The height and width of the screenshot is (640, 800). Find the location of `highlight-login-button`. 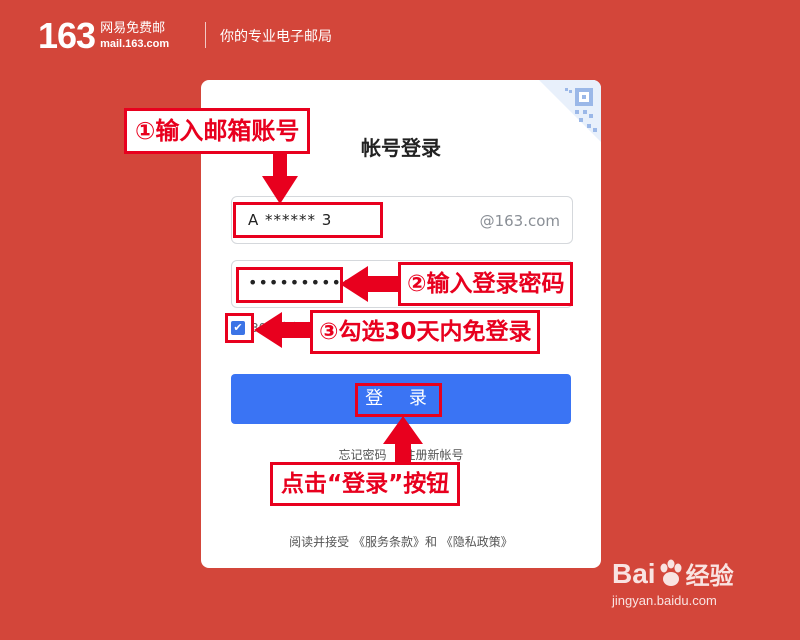

highlight-login-button is located at coordinates (398, 400).